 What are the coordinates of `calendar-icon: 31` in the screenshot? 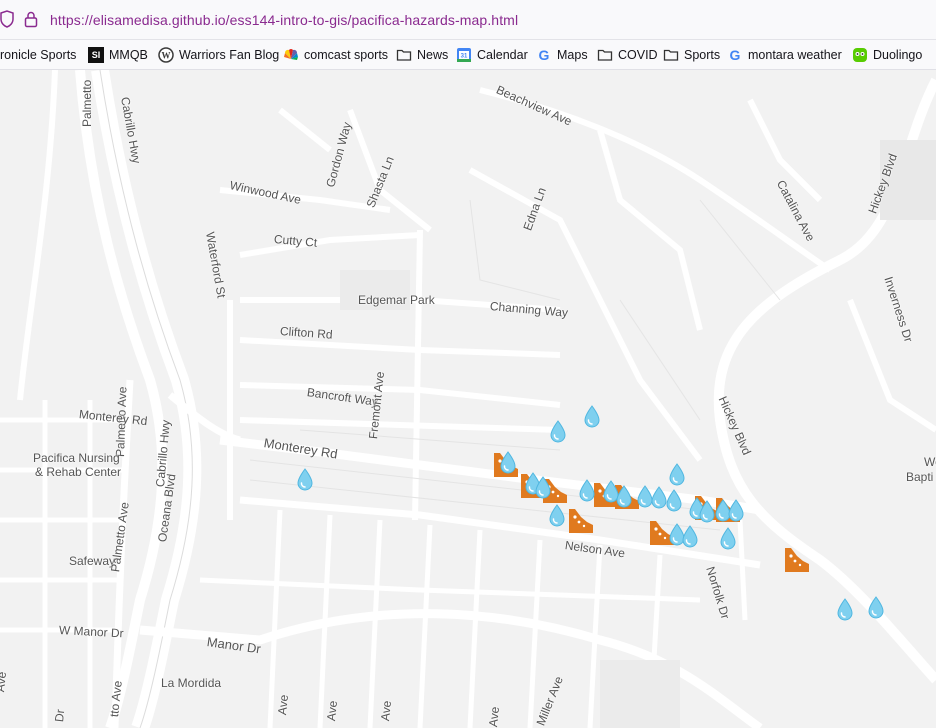 It's located at (464, 55).